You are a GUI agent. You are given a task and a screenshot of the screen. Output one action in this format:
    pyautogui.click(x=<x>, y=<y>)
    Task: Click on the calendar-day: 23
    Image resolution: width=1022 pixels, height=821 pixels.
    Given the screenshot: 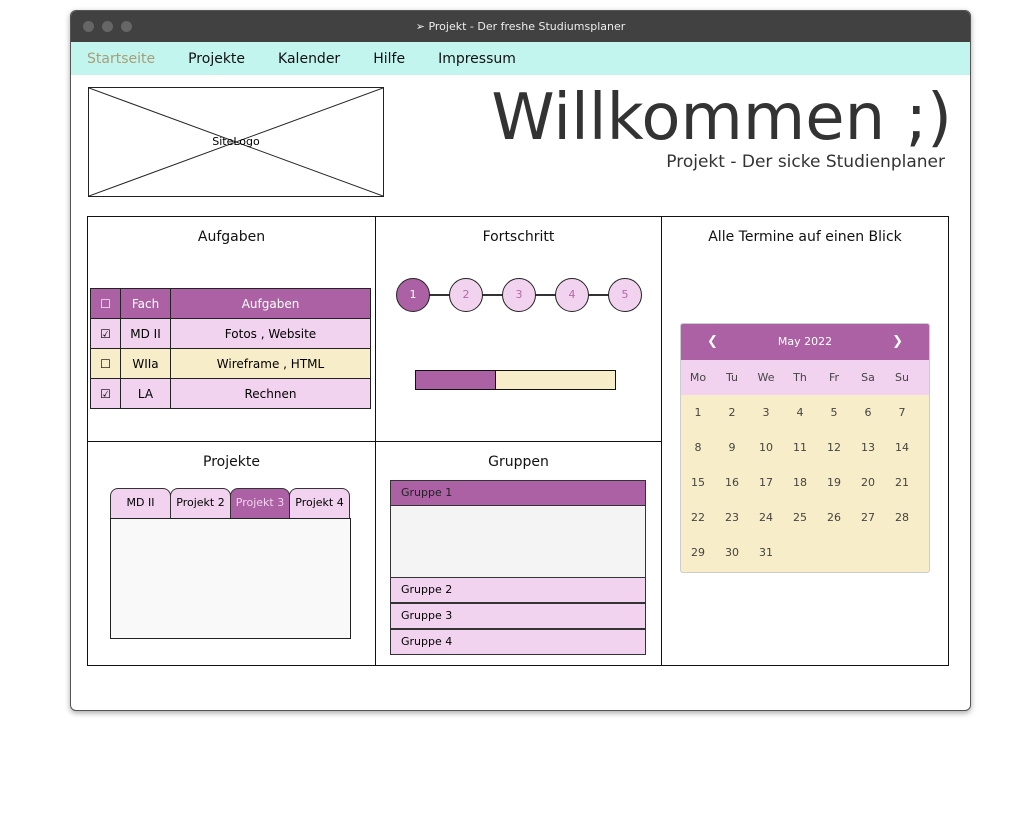 What is the action you would take?
    pyautogui.click(x=732, y=517)
    